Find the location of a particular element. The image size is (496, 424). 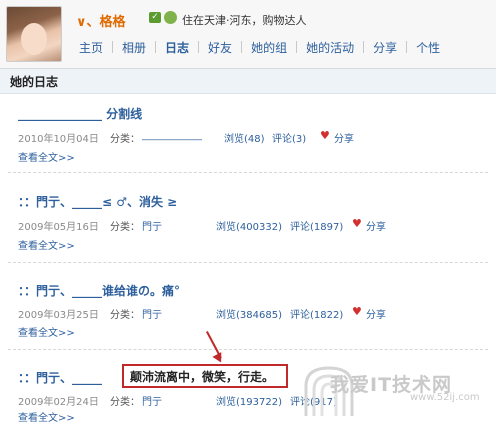

mobile-status-icon: ✓ is located at coordinates (155, 17).